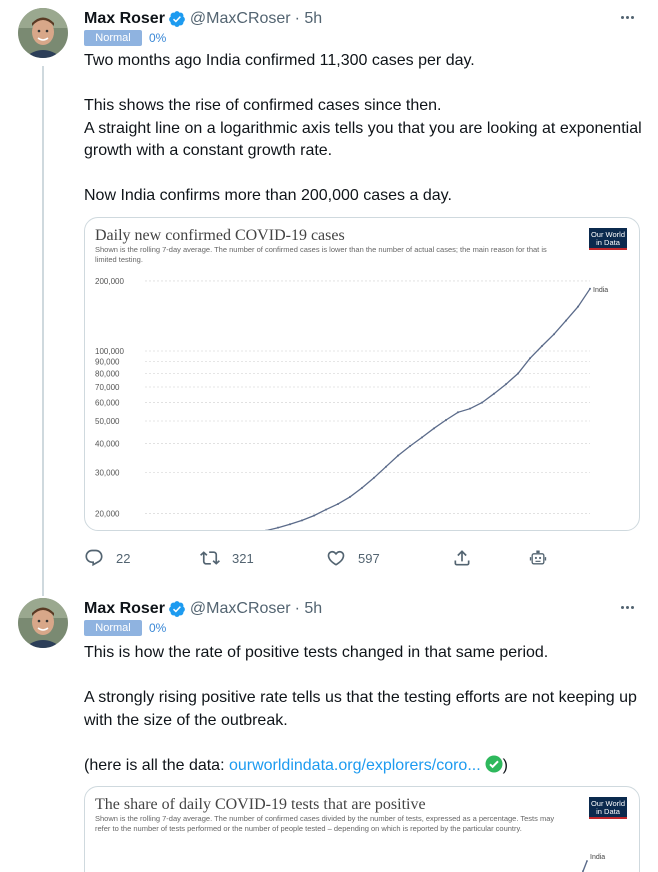  Describe the element at coordinates (107, 374) in the screenshot. I see `y-tick-label: 80,000` at that location.